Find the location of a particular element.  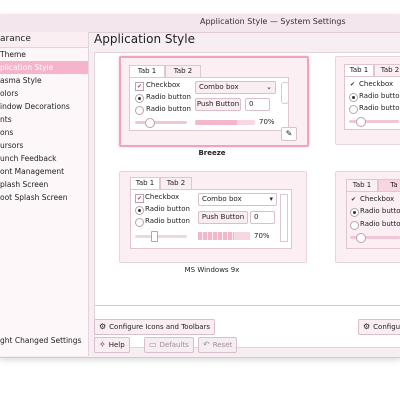

help-button: ✧ Help is located at coordinates (112, 345).